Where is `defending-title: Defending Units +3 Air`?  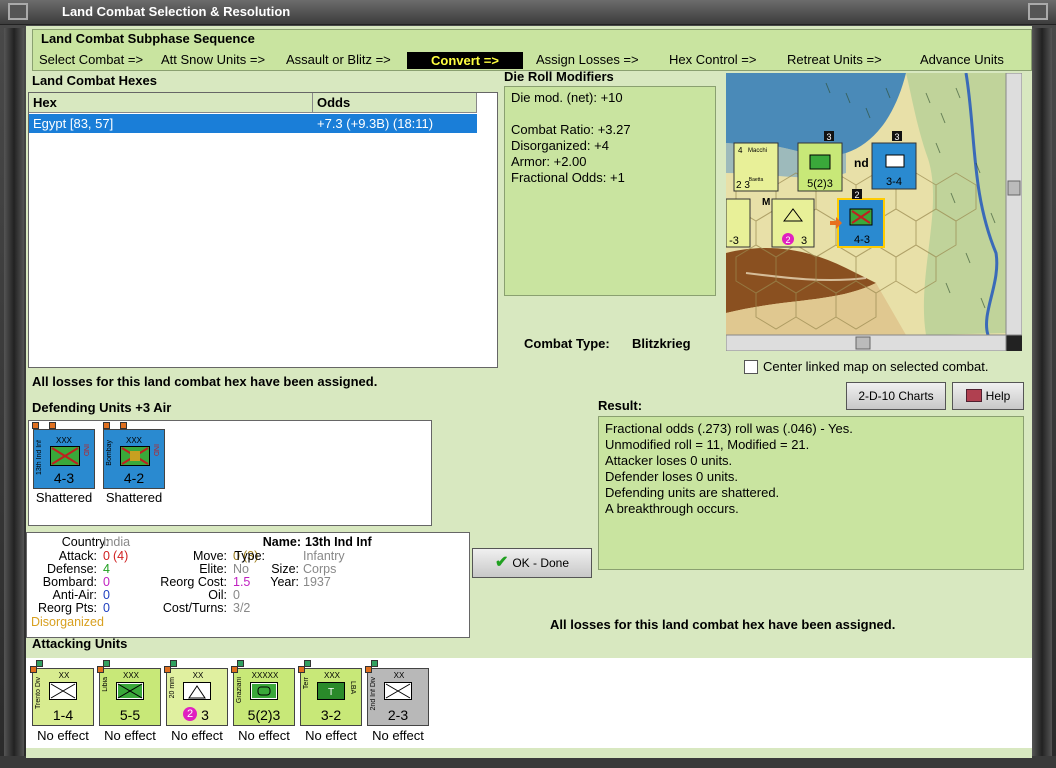 defending-title: Defending Units +3 Air is located at coordinates (102, 407).